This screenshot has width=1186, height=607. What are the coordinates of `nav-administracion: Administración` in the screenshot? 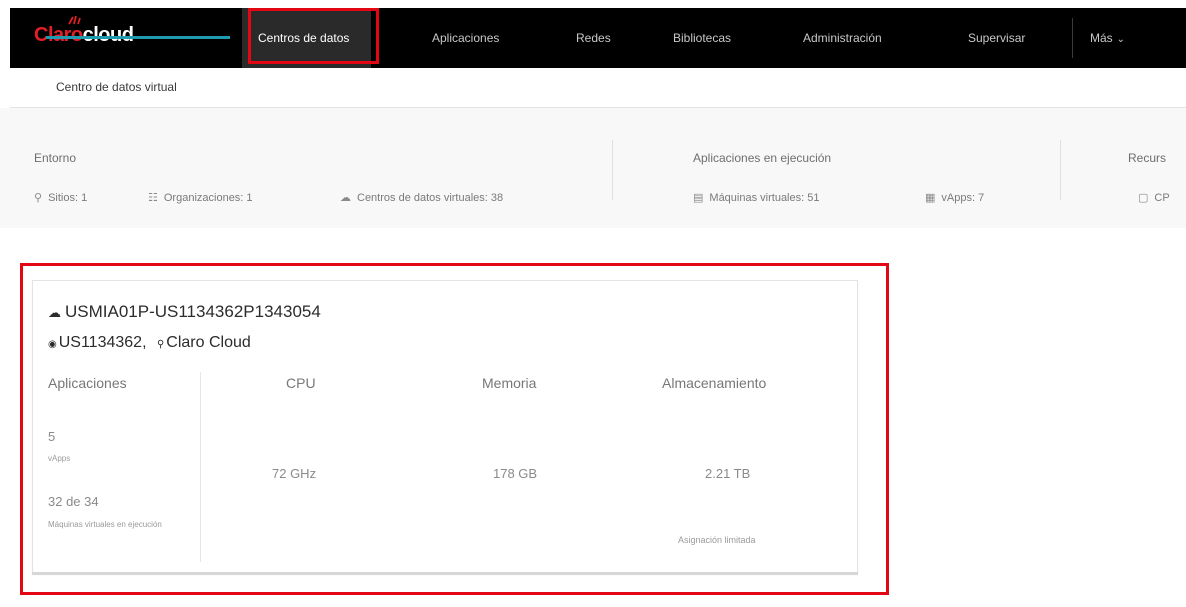 It's located at (842, 38).